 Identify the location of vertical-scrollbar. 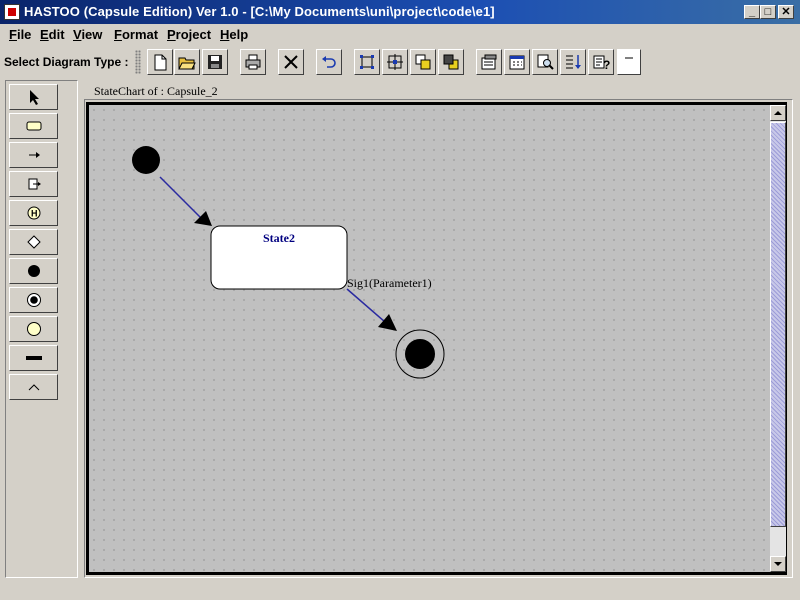
(778, 338).